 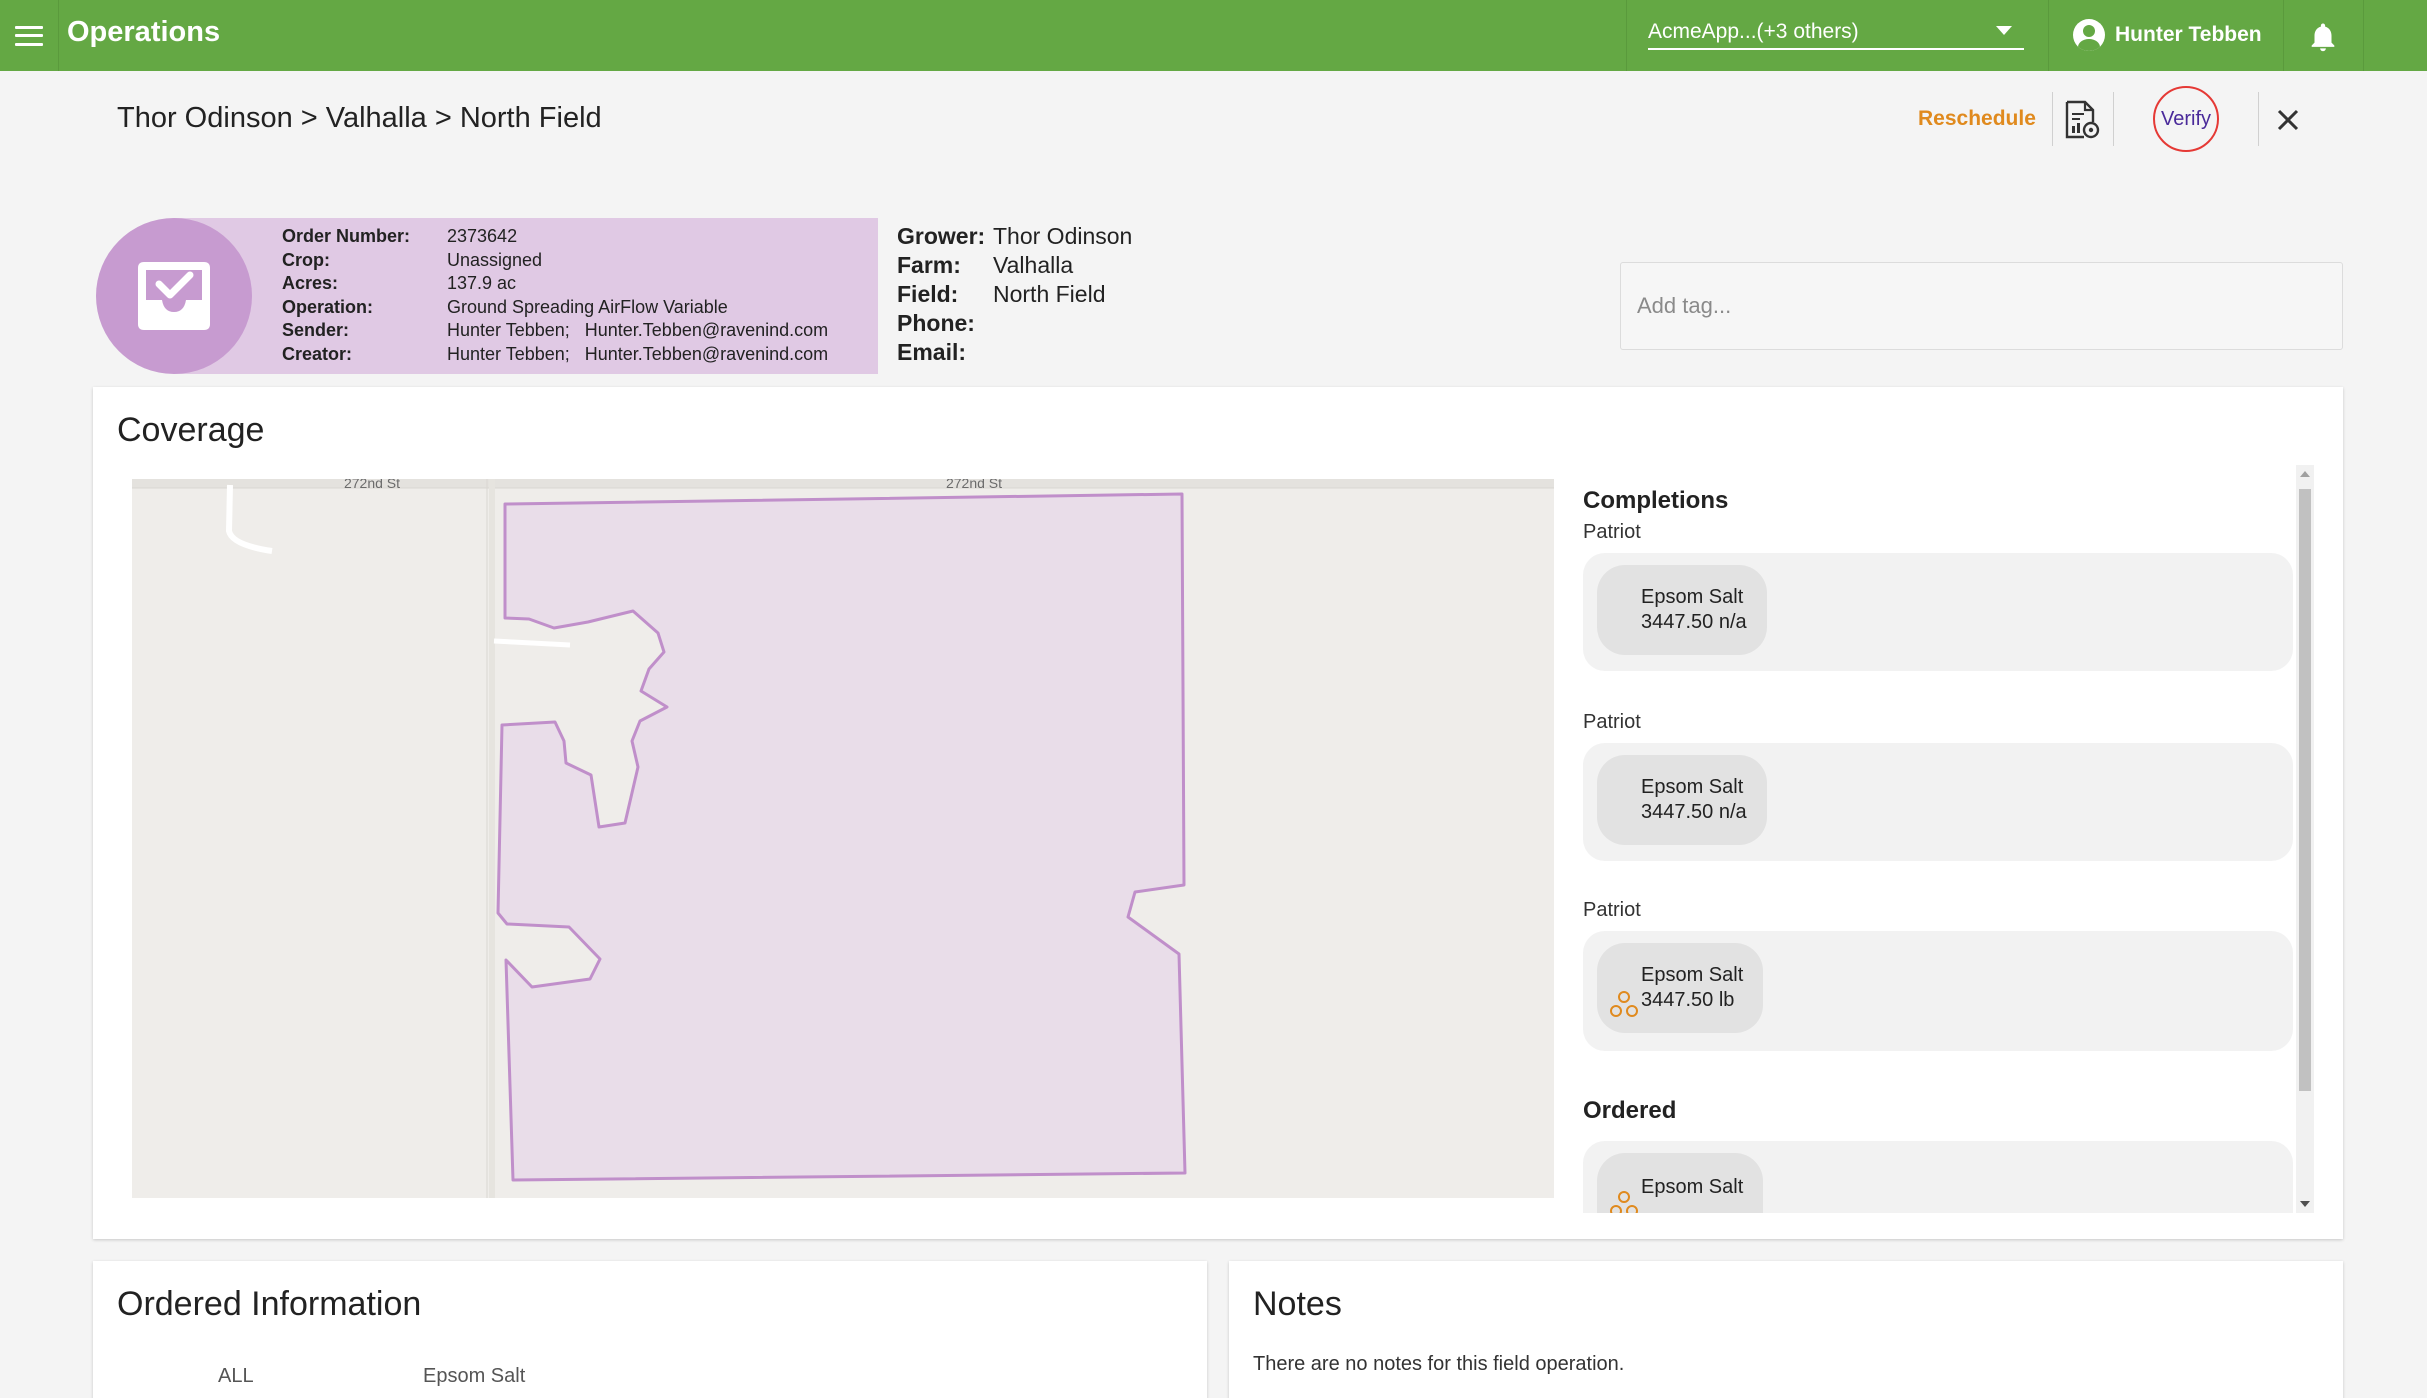 I want to click on app-title: Operations, so click(x=144, y=32).